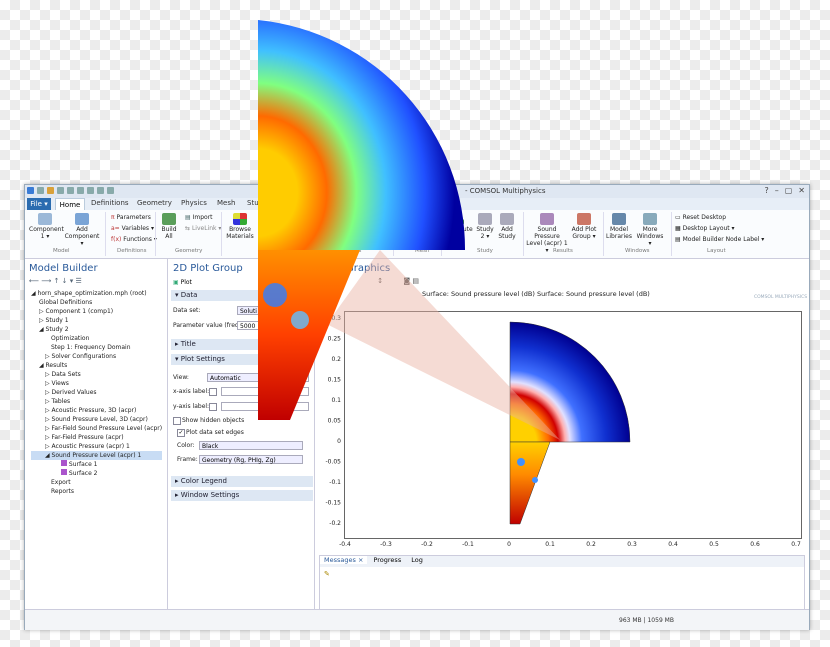 The height and width of the screenshot is (647, 830). What do you see at coordinates (265, 406) in the screenshot?
I see `yaxis-input` at bounding box center [265, 406].